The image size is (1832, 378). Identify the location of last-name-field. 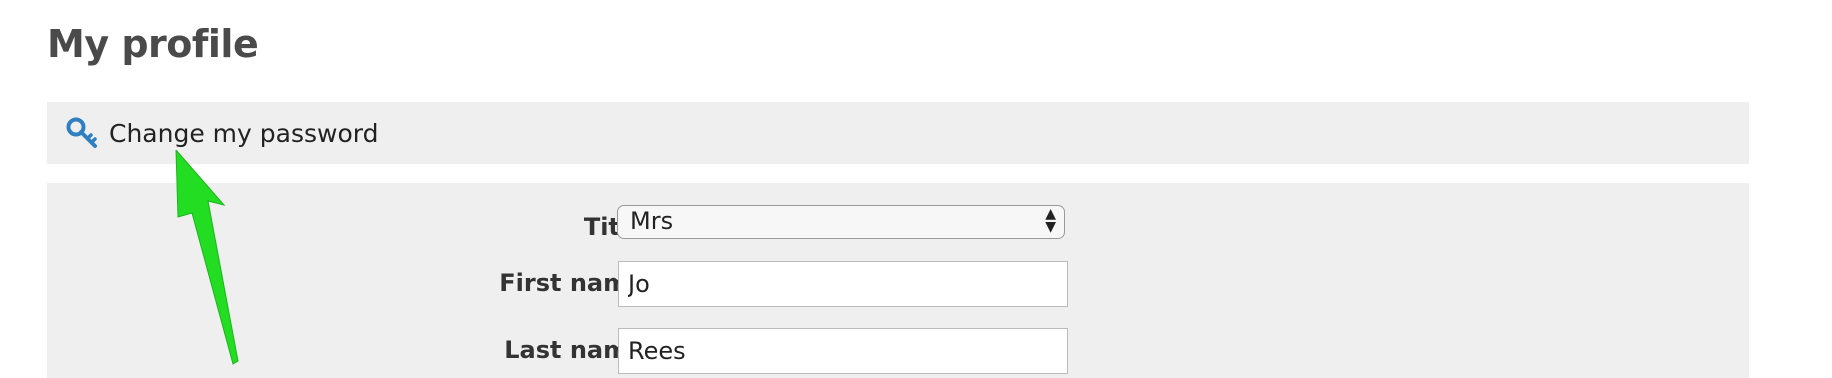
(843, 351).